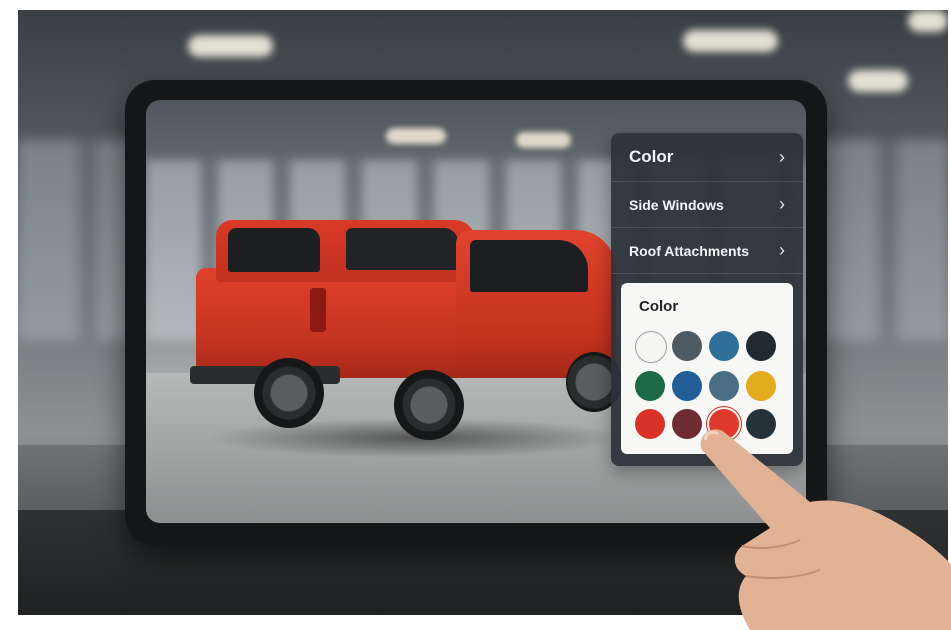 The image size is (951, 630). Describe the element at coordinates (346, 323) in the screenshot. I see `truck-bed` at that location.